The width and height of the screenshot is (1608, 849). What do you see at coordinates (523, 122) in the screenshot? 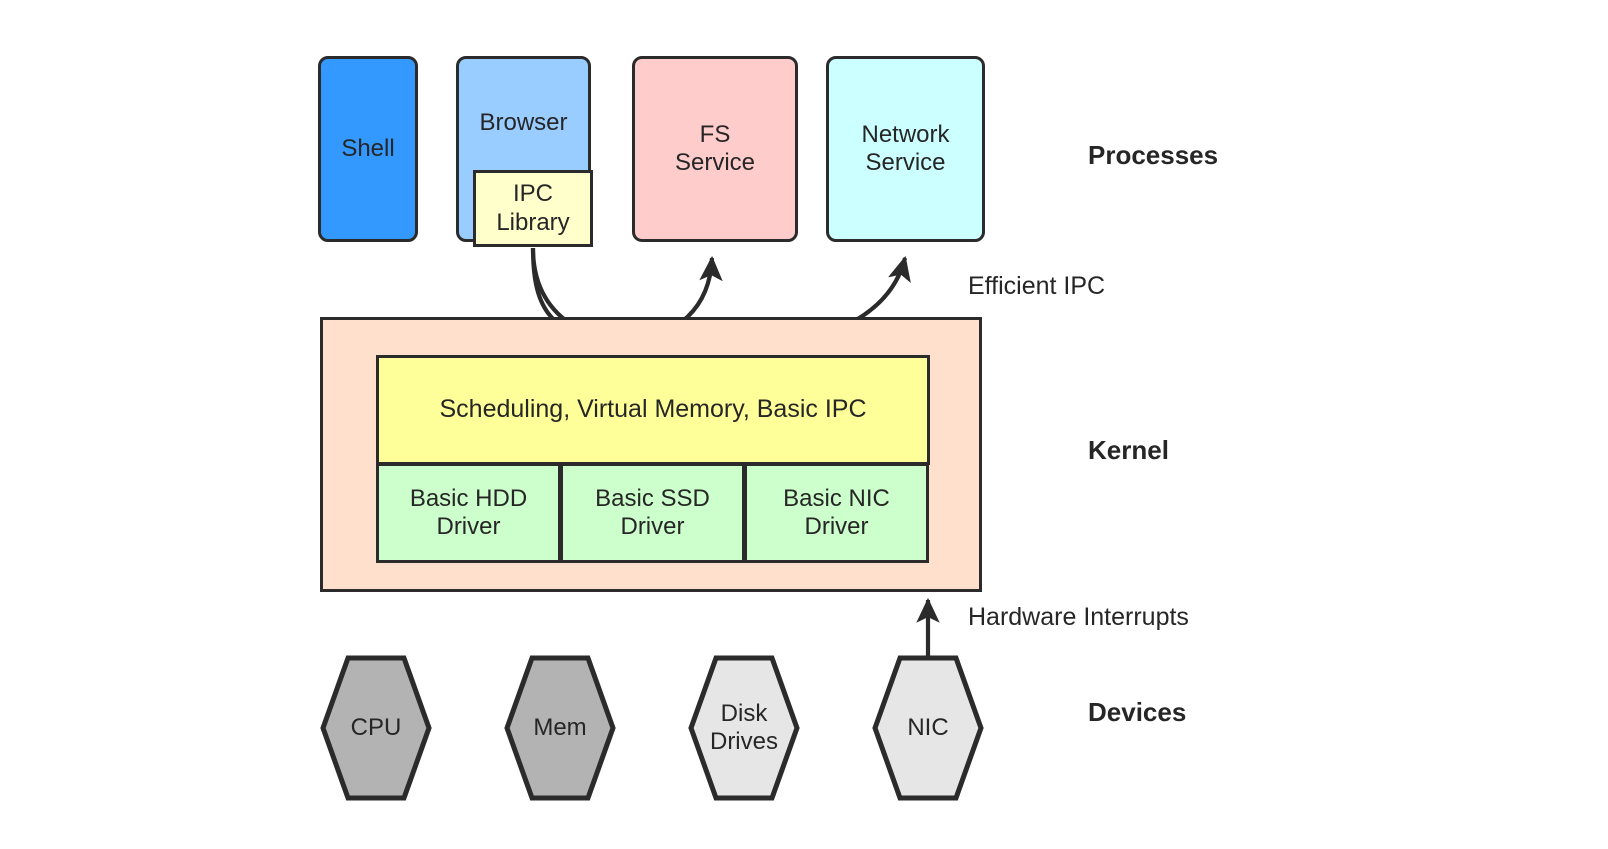
I see `process-label-browser: Browser` at bounding box center [523, 122].